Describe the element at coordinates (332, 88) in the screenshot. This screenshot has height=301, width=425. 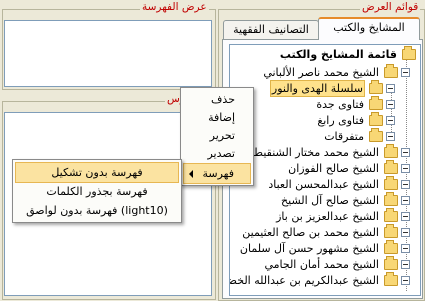
I see `tree-node-selected: سلسلة الهدى والنور` at that location.